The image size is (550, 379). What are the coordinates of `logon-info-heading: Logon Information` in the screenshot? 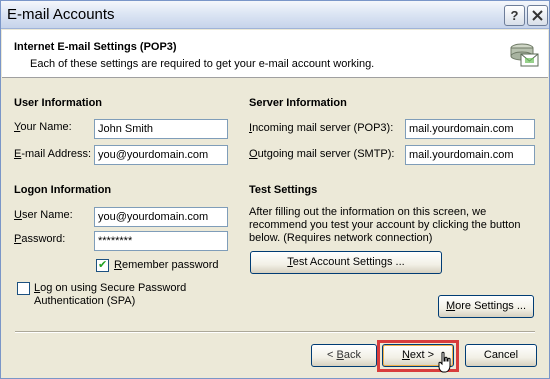 It's located at (63, 190).